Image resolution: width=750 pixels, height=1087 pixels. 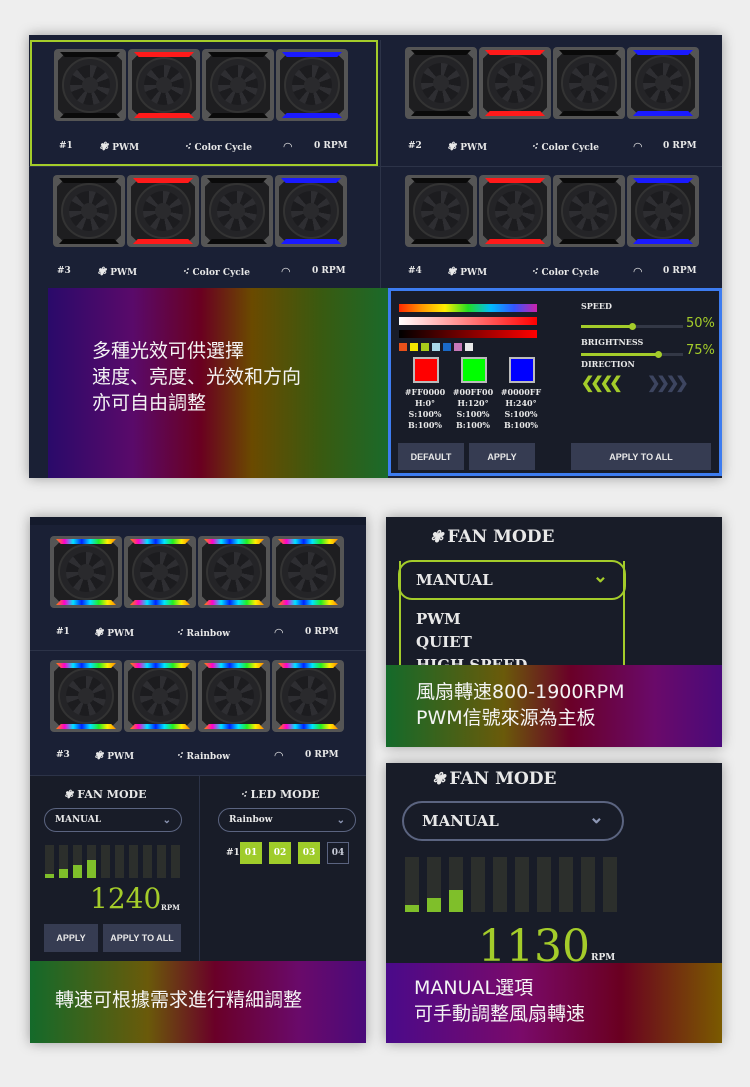 What do you see at coordinates (338, 853) in the screenshot?
I see `led-channel-toggle: 04` at bounding box center [338, 853].